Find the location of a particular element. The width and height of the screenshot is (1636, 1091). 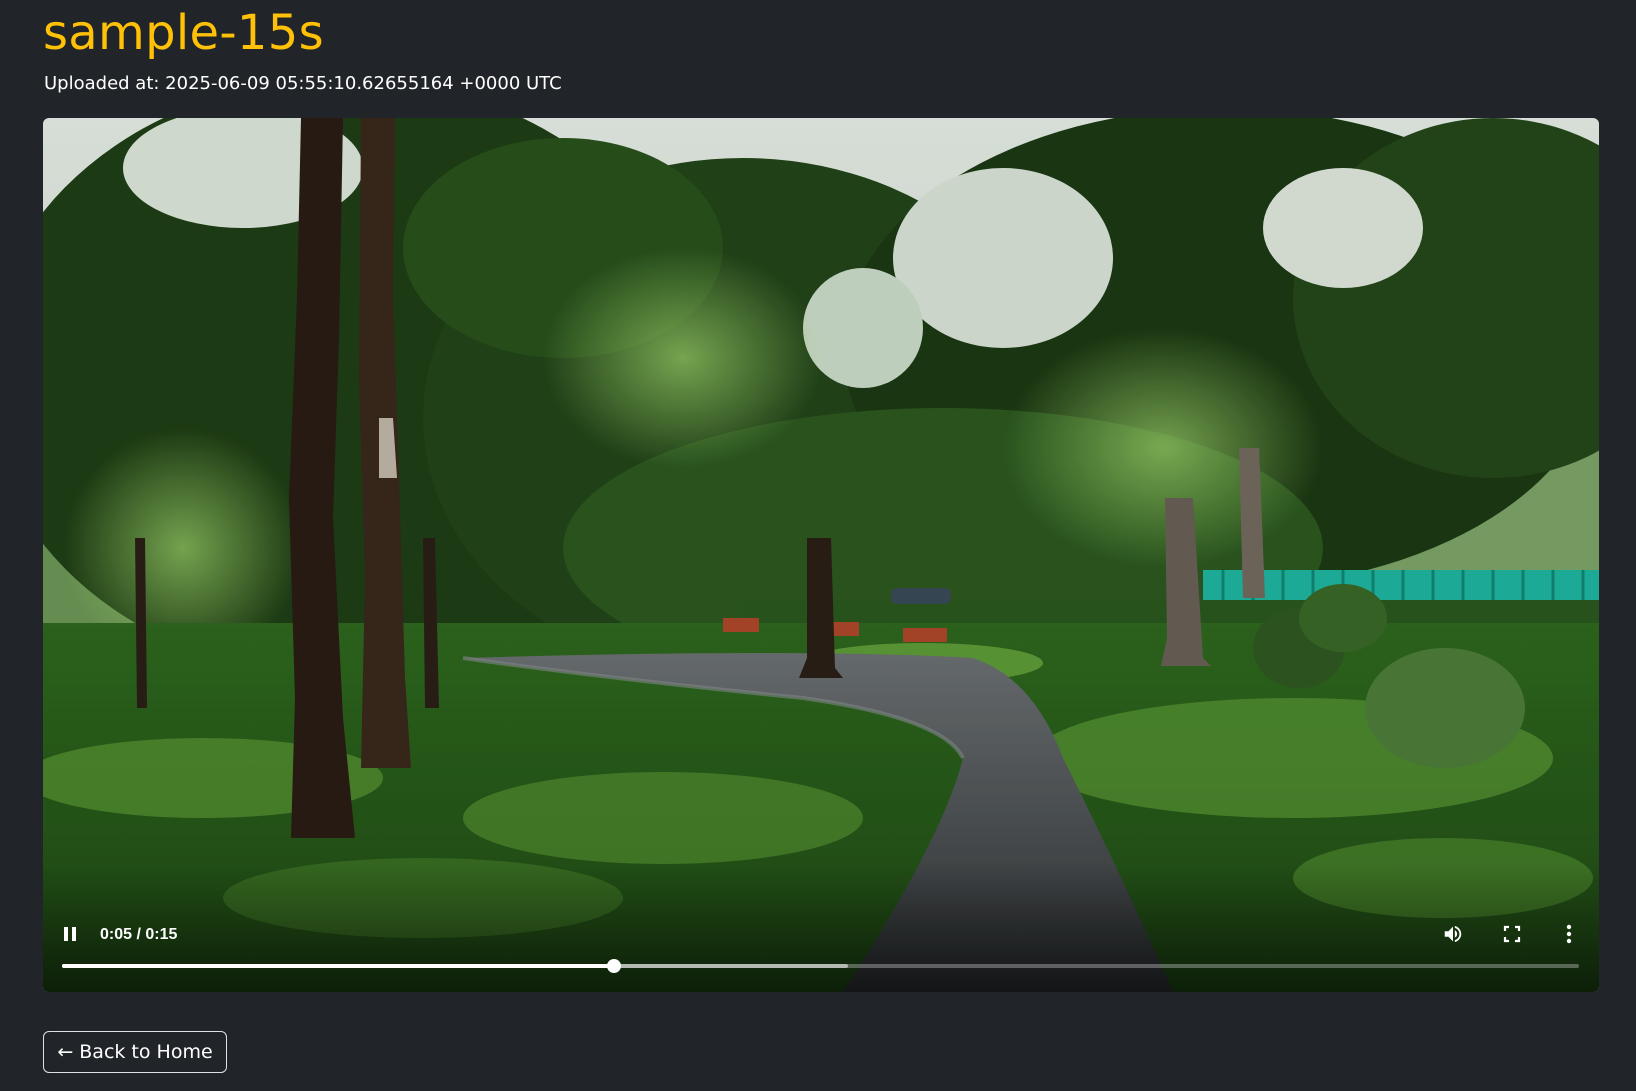

more-options-button is located at coordinates (1569, 934).